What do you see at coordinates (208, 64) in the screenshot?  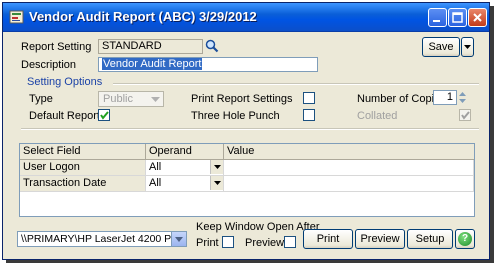 I see `description-field: Vendor Audit Report` at bounding box center [208, 64].